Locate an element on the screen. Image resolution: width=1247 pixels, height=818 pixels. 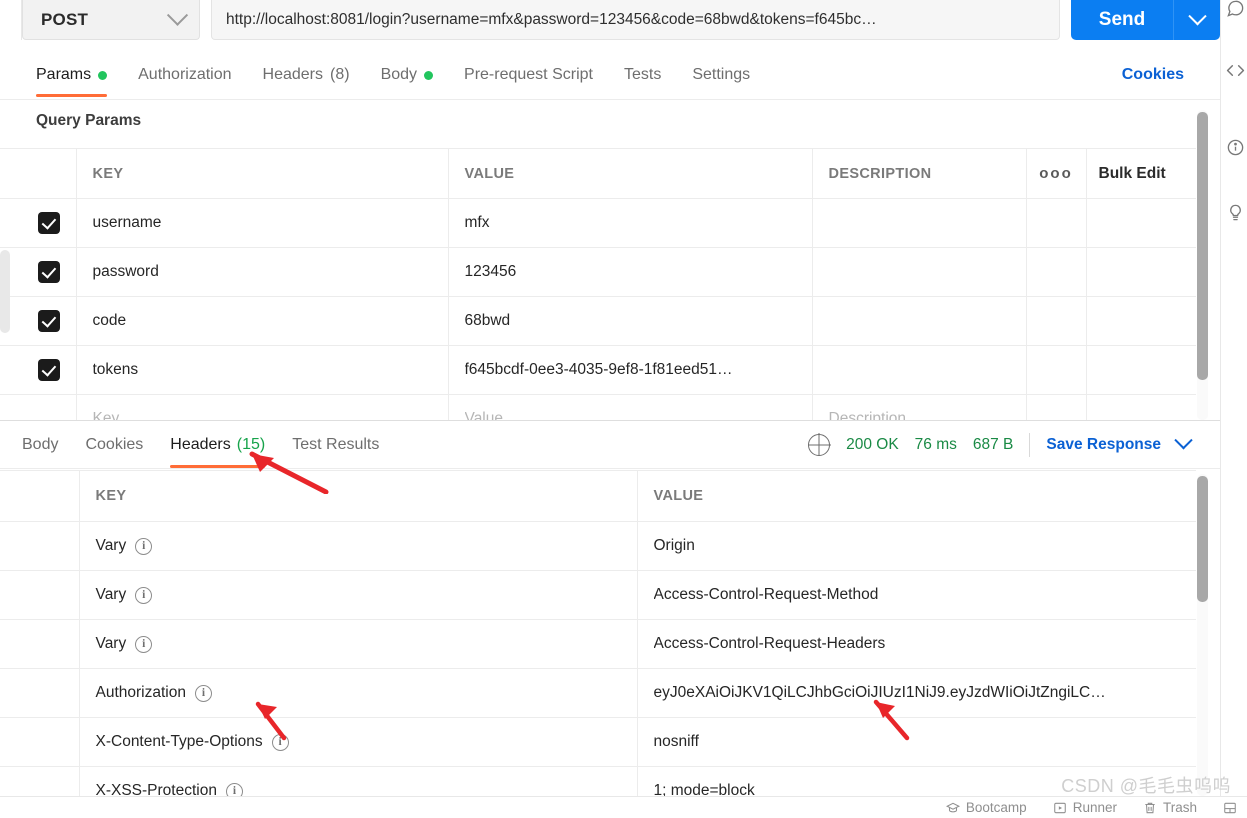
new-param-key-cell: Key is located at coordinates (262, 407).